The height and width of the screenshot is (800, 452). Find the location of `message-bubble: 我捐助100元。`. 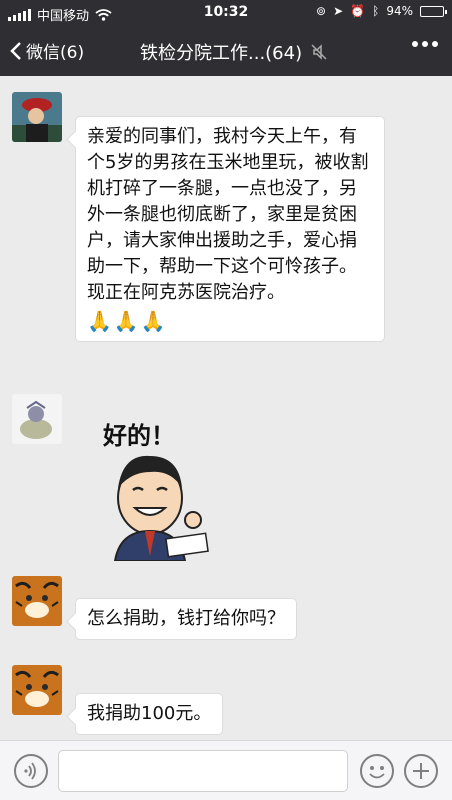

message-bubble: 我捐助100元。 is located at coordinates (149, 714).